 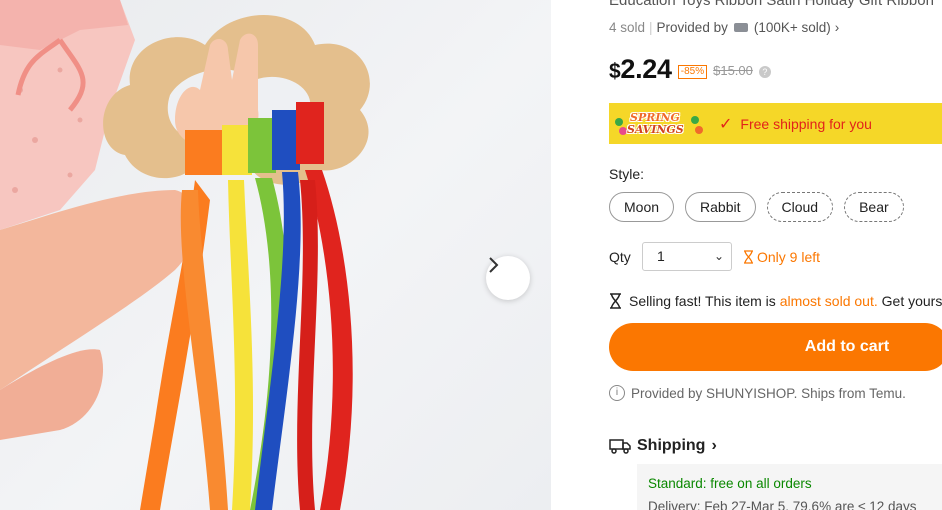 I want to click on stock-warning: Only 9 left, so click(x=781, y=257).